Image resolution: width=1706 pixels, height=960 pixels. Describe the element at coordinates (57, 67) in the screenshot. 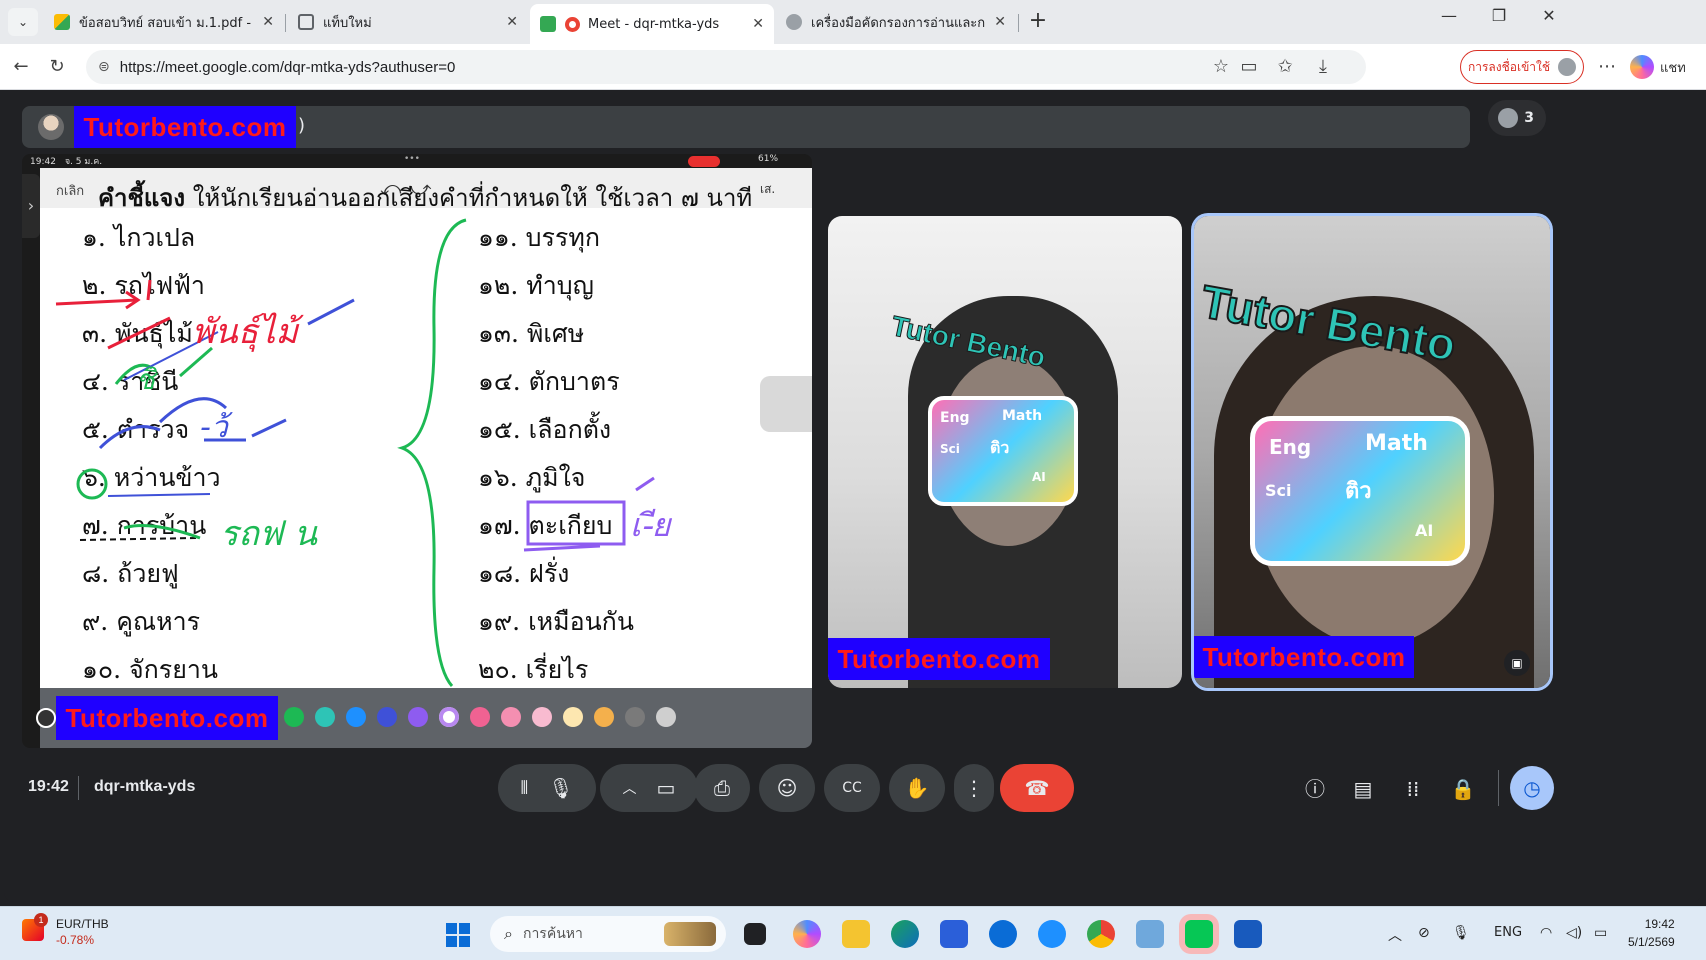

I see `reload-icon: ↻` at that location.